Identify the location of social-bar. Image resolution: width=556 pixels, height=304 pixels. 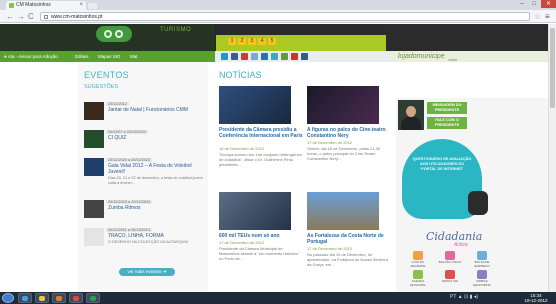
(302, 56).